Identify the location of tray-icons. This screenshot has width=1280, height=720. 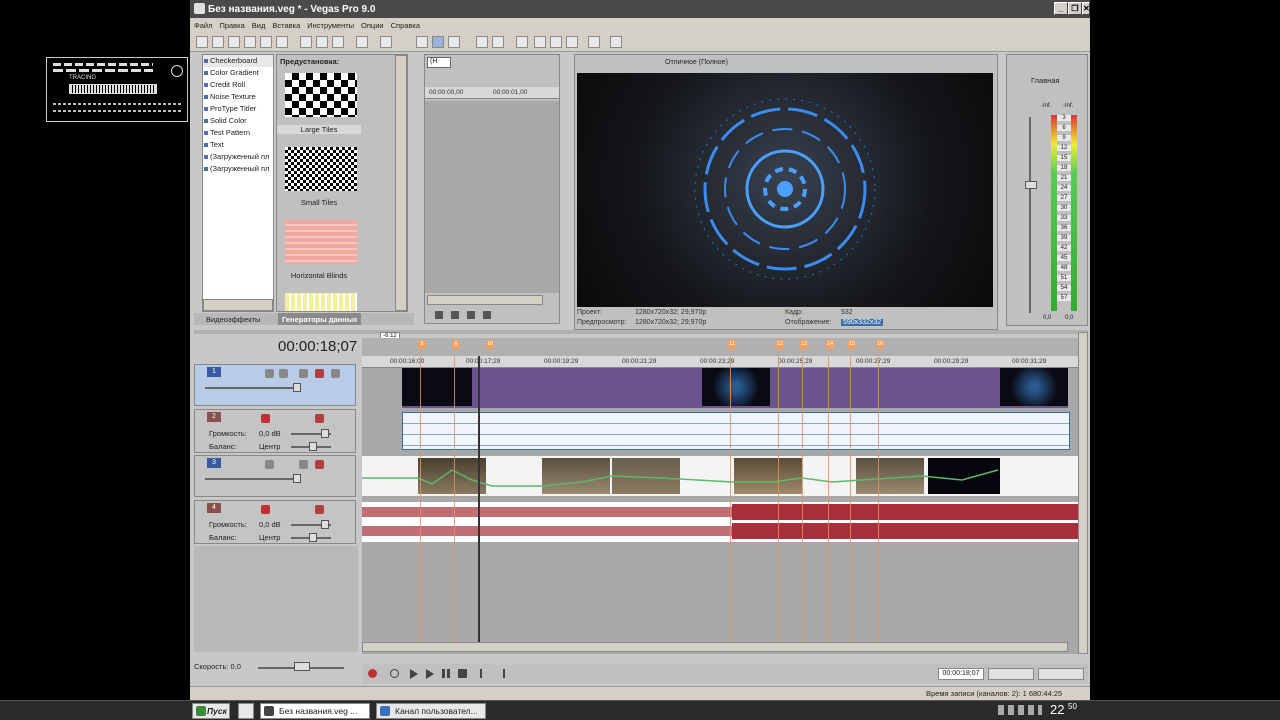
(1020, 710).